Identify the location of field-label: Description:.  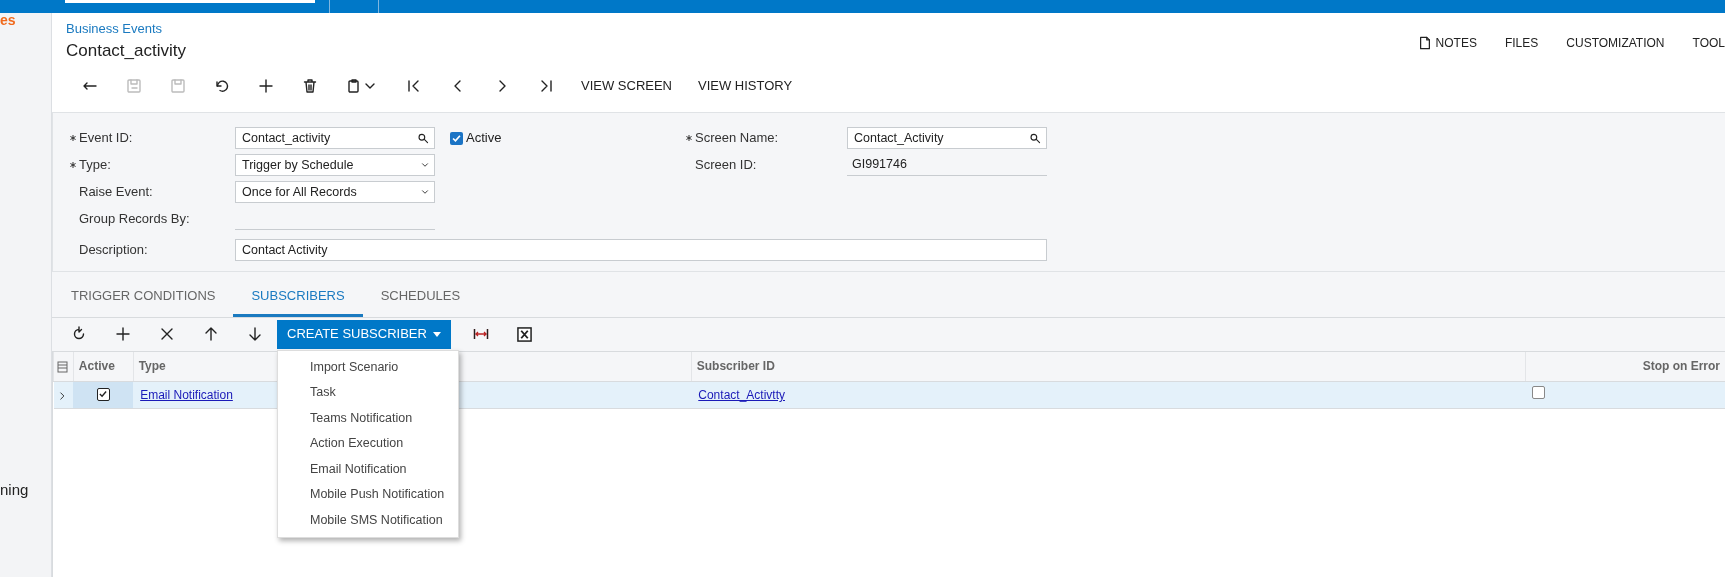
(113, 250).